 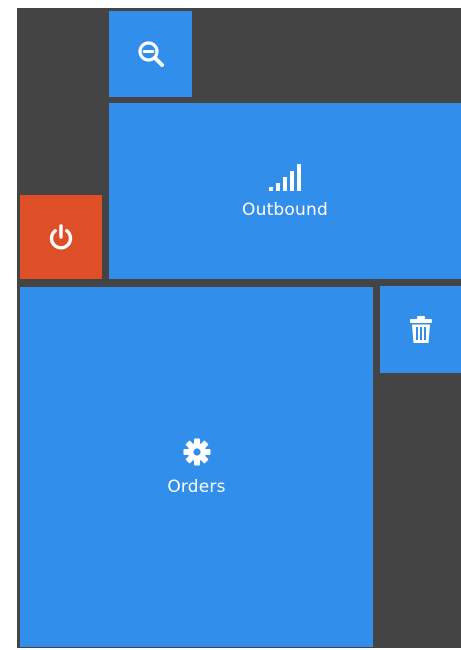 I want to click on trash-tile, so click(x=420, y=329).